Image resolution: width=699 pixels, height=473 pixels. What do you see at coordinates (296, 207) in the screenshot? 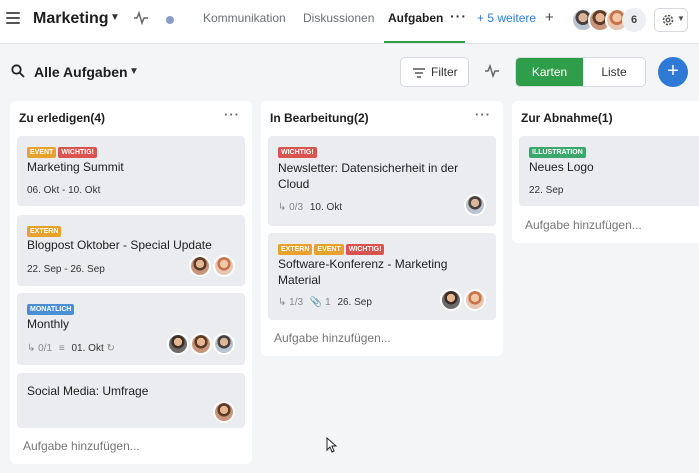
I see `subtask-count: 0/3` at bounding box center [296, 207].